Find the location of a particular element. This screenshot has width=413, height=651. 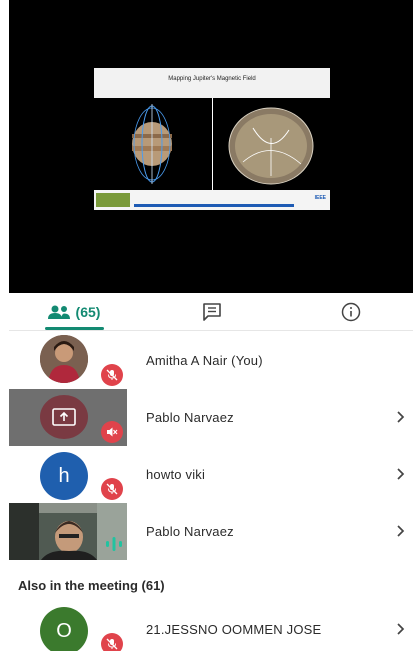

slide-title-bar: Mapping Jupiter's Magnetic Field is located at coordinates (212, 83).